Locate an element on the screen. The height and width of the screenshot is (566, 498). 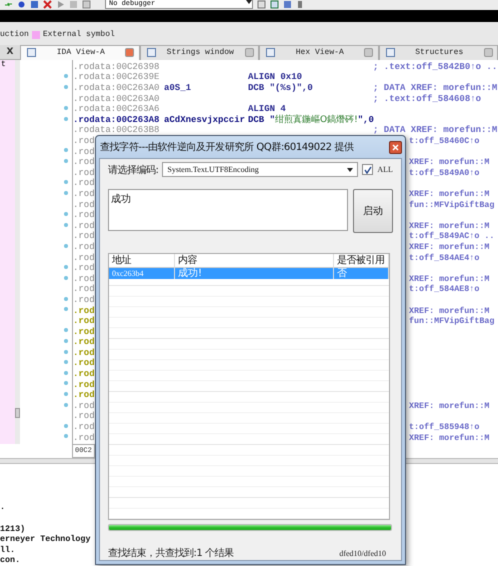
xref-comment: t:off_584AE4↑o is located at coordinates (444, 258).